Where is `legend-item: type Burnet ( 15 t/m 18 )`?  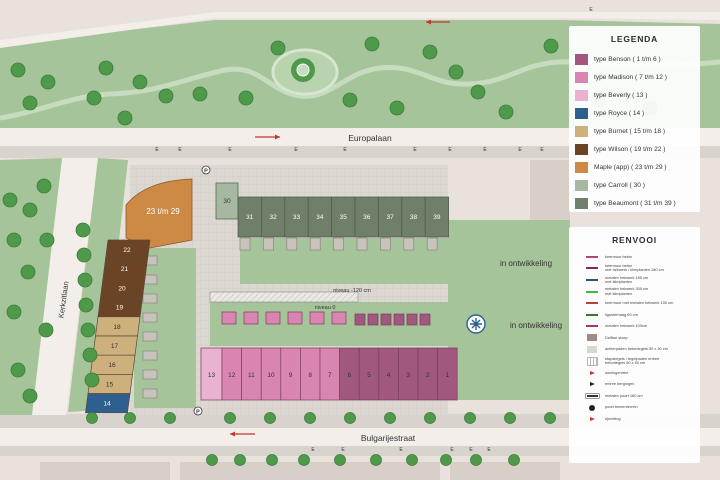
legend-item: type Burnet ( 15 t/m 18 ) is located at coordinates (634, 131).